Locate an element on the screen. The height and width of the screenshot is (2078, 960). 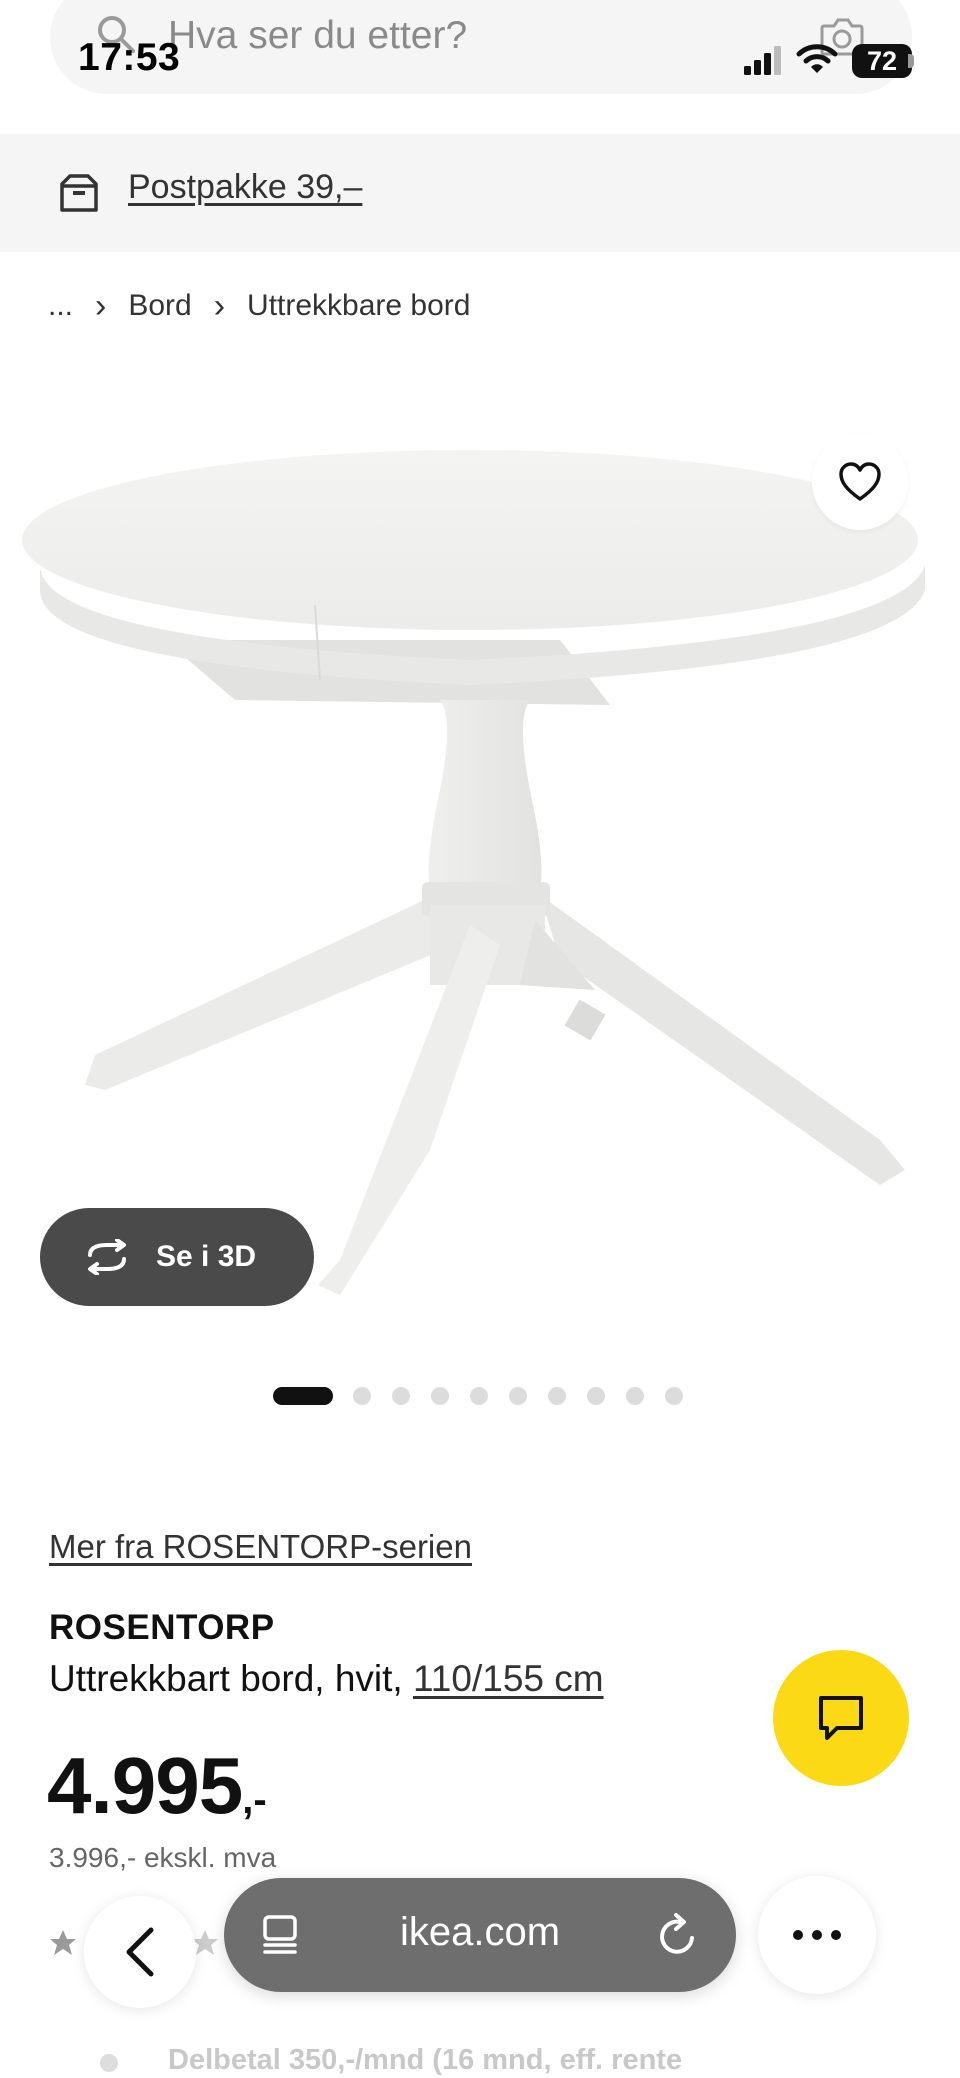
product-description-text: Uttrekkbart bord, hvit, is located at coordinates (231, 1678).